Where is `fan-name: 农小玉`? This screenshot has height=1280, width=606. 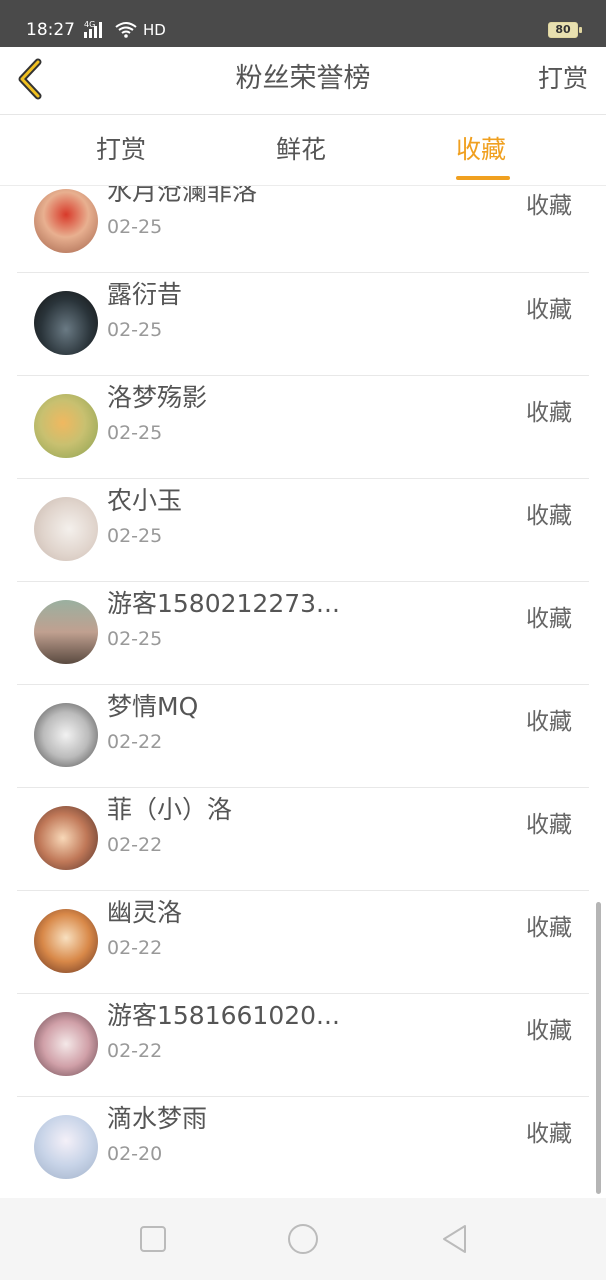 fan-name: 农小玉 is located at coordinates (145, 500).